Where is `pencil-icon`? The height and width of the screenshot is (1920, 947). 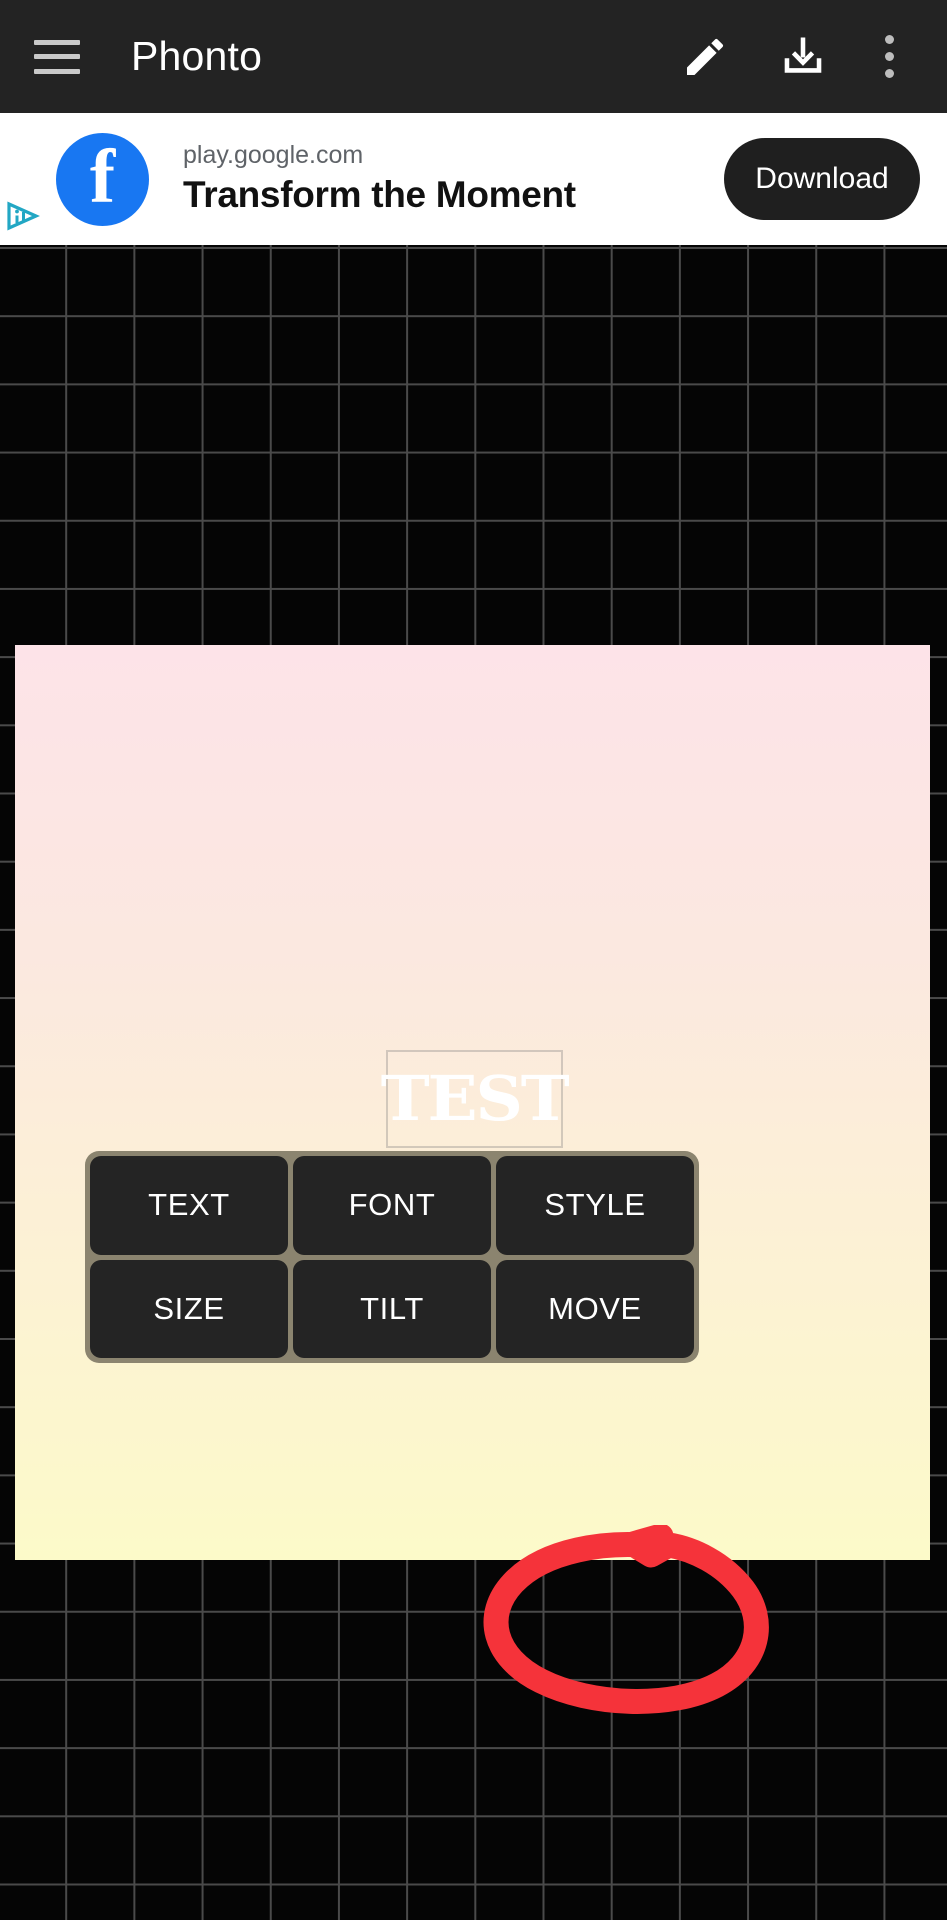 pencil-icon is located at coordinates (705, 57).